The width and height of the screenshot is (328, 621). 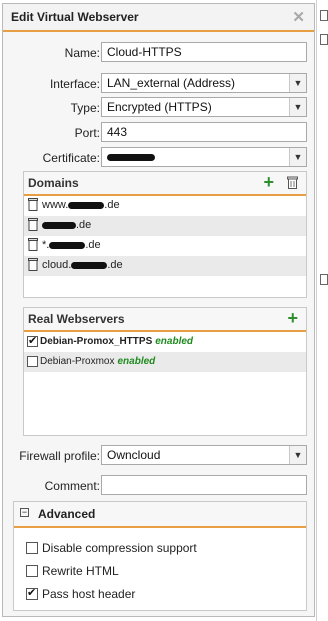 I want to click on port-label: Port:, so click(x=87, y=133).